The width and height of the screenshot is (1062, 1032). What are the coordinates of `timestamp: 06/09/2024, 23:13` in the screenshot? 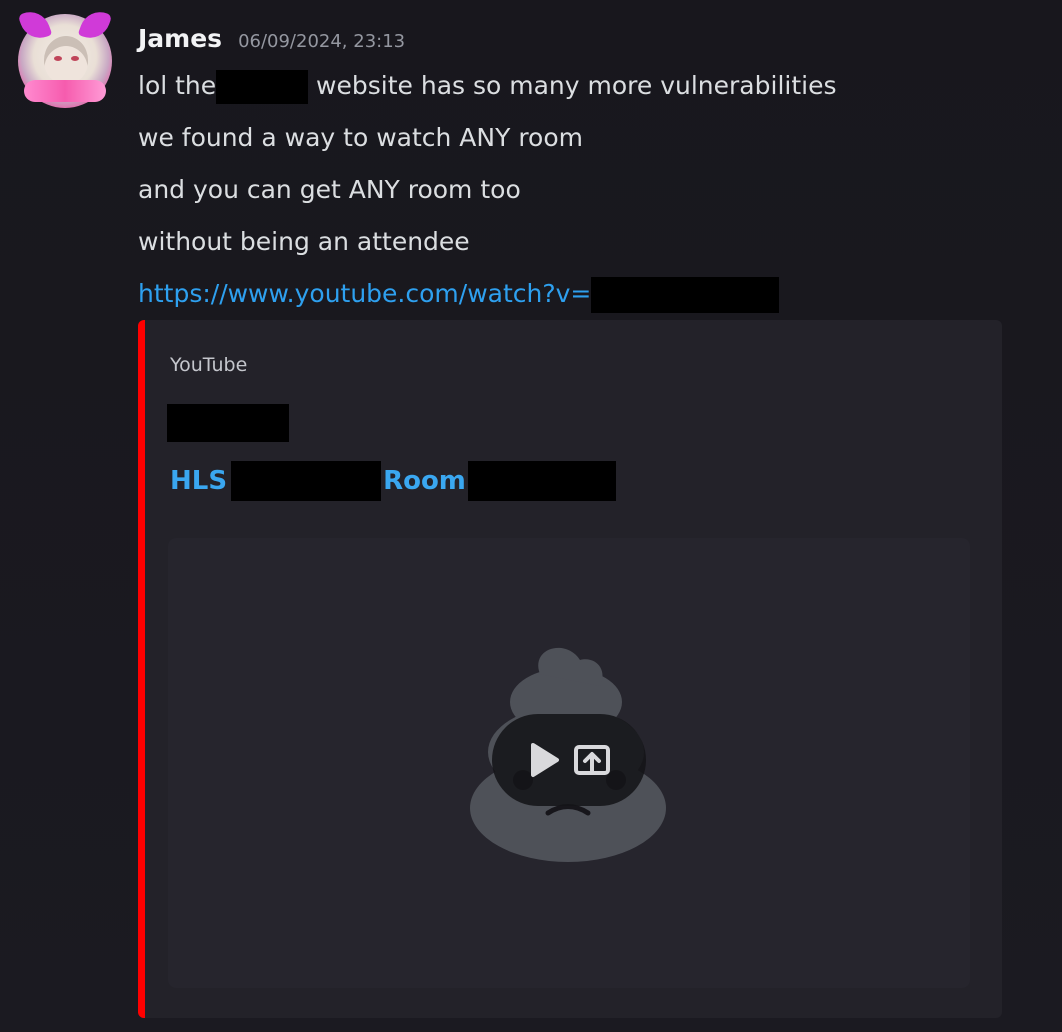 It's located at (321, 41).